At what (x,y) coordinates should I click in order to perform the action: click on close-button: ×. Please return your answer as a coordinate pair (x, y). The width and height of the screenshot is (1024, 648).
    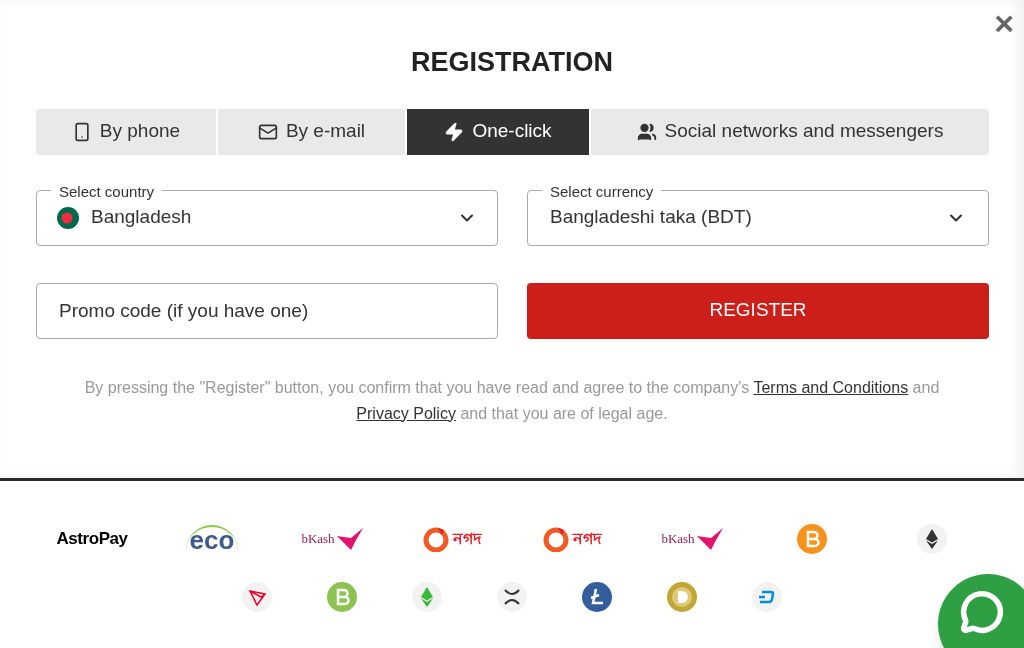
    Looking at the image, I should click on (1004, 23).